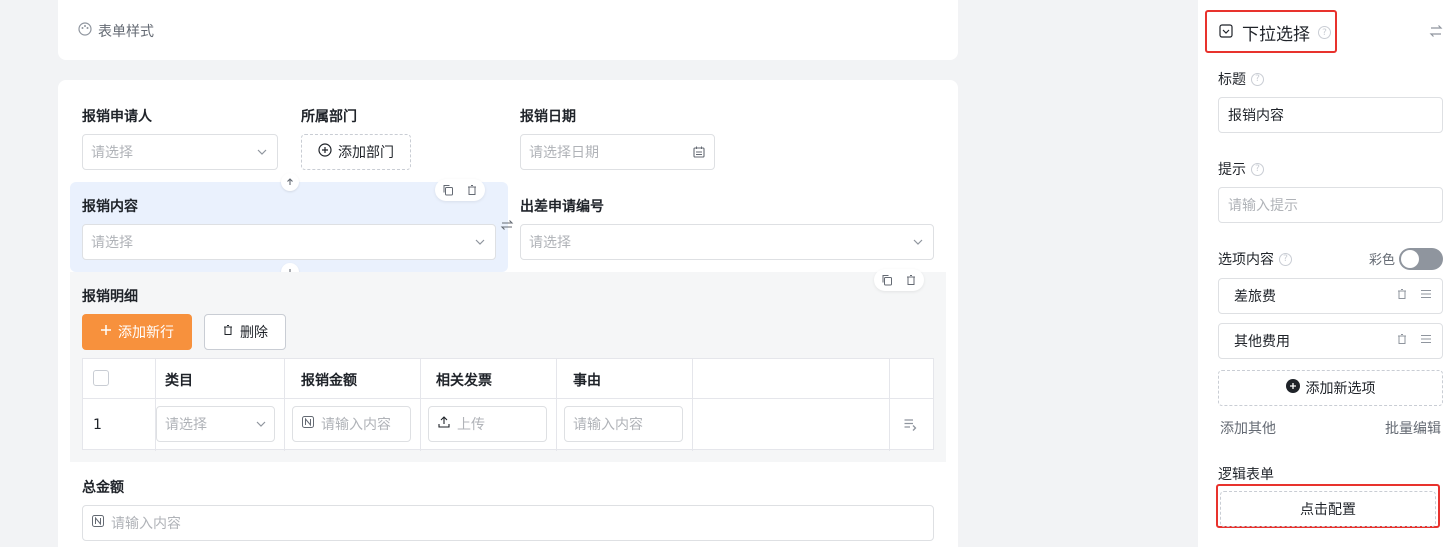 This screenshot has width=1456, height=547. I want to click on hint-input: 请输入提示, so click(1330, 205).